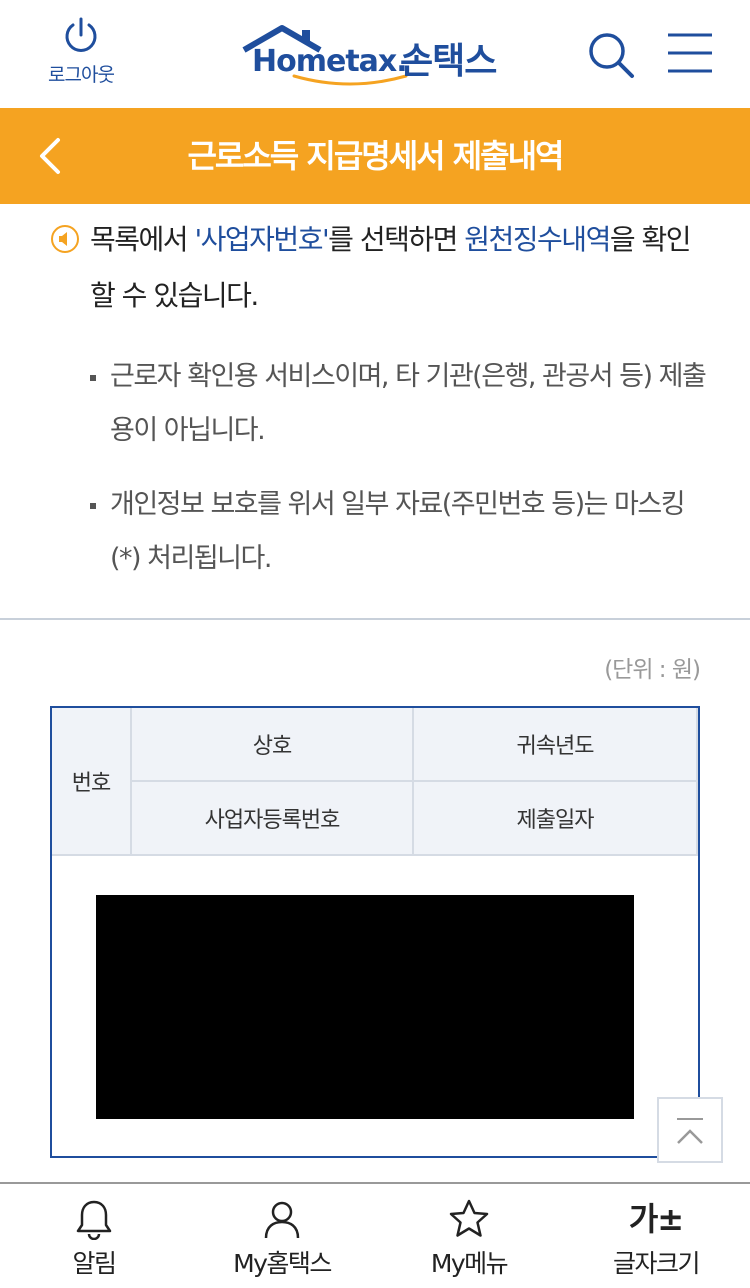 Image resolution: width=750 pixels, height=1288 pixels. What do you see at coordinates (94, 1263) in the screenshot?
I see `nav-alarm-label: 알림` at bounding box center [94, 1263].